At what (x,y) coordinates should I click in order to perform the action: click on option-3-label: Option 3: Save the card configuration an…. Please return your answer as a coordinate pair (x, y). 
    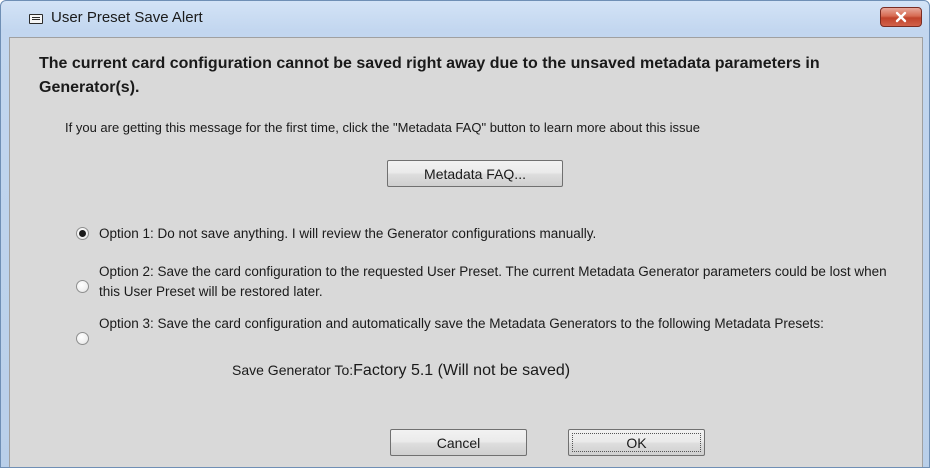
    Looking at the image, I should click on (461, 323).